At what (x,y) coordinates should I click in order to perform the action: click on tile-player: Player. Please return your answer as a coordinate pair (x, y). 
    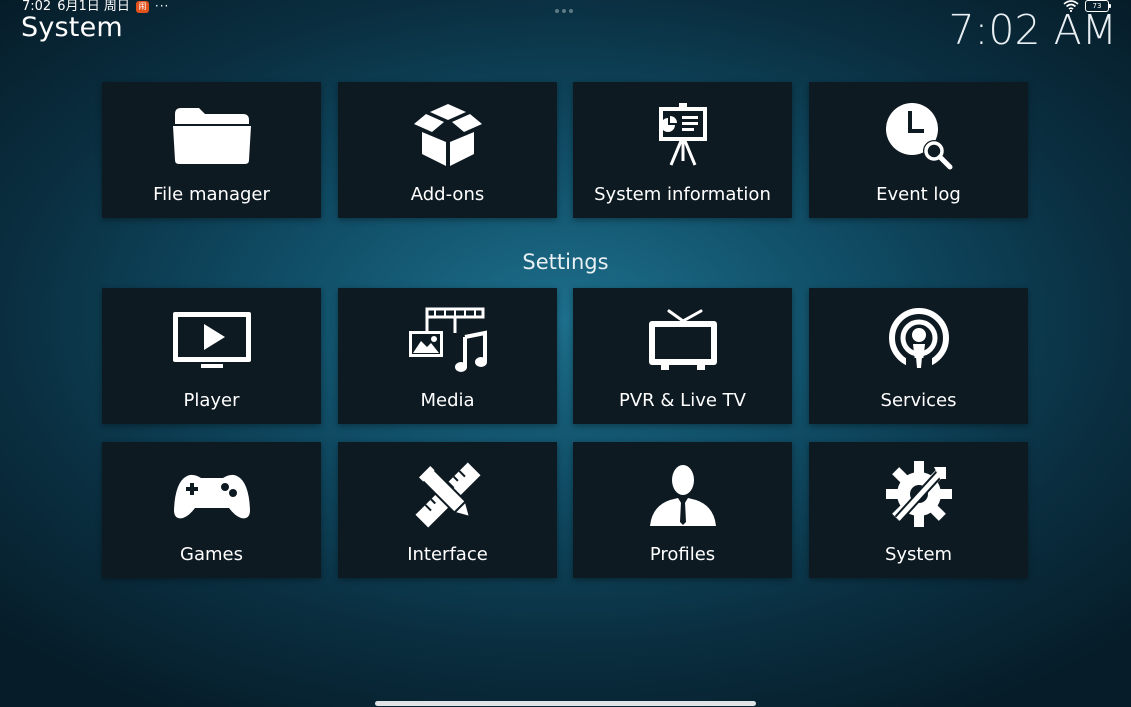
    Looking at the image, I should click on (211, 356).